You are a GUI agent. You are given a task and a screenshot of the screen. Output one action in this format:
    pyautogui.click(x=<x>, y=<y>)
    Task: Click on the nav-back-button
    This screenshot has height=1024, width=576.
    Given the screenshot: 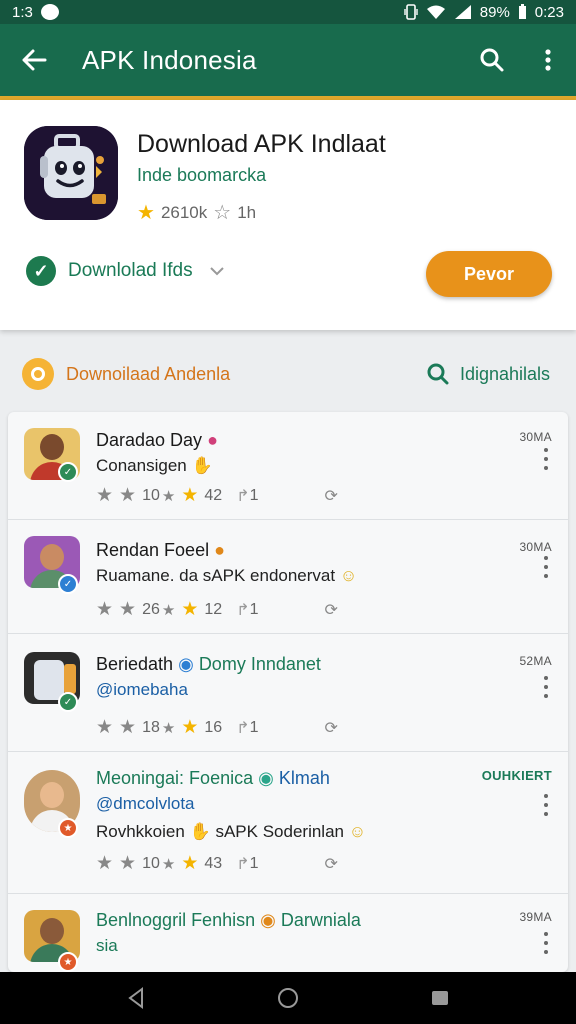 What is the action you would take?
    pyautogui.click(x=136, y=998)
    